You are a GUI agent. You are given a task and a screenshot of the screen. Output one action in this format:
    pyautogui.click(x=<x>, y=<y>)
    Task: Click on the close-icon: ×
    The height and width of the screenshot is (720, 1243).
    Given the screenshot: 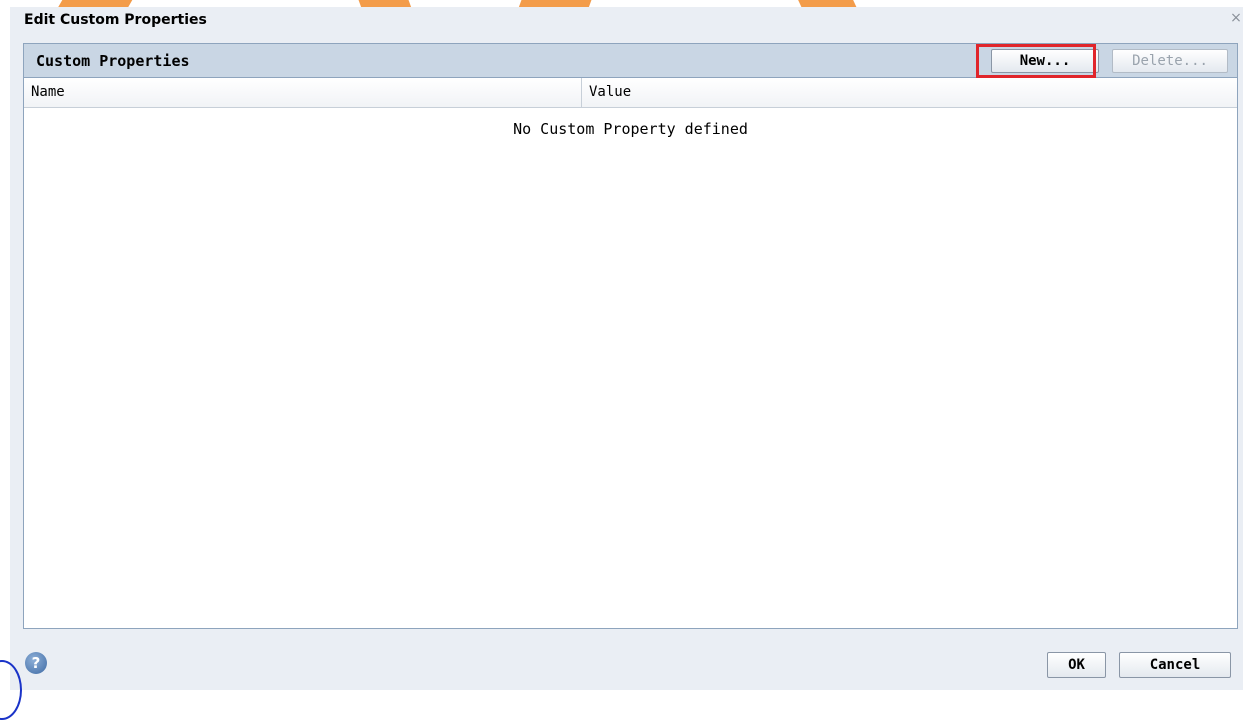 What is the action you would take?
    pyautogui.click(x=1236, y=18)
    